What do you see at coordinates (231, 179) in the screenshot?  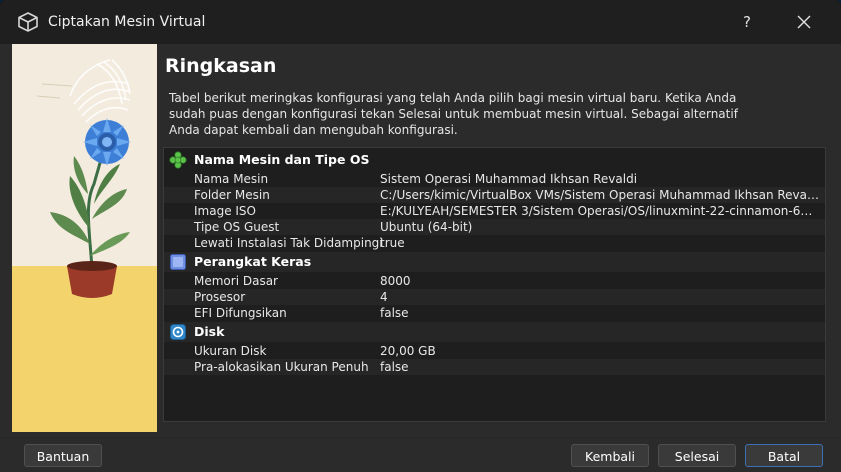 I see `row-key: Nama Mesin` at bounding box center [231, 179].